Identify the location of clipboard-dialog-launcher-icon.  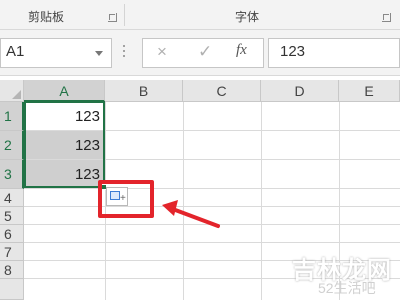
(112, 17).